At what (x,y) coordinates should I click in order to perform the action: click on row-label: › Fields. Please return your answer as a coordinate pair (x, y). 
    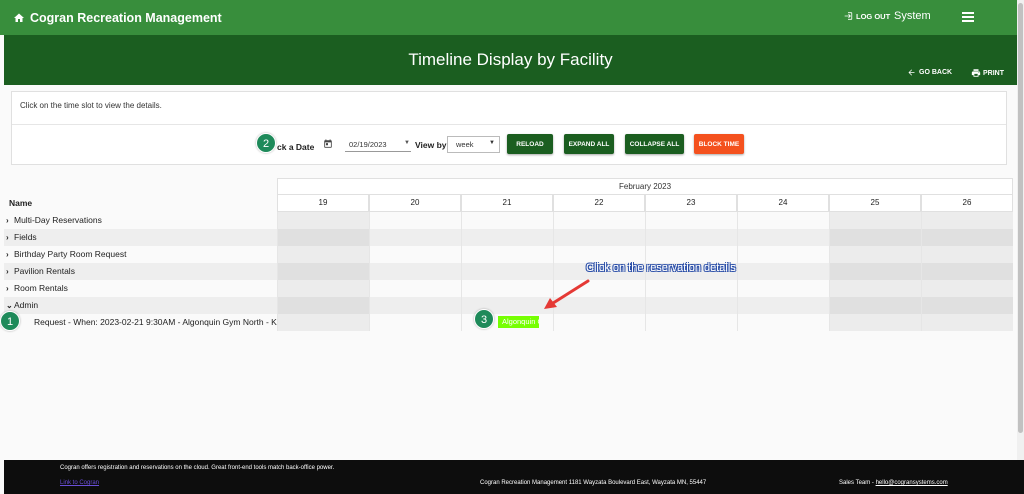
    Looking at the image, I should click on (140, 237).